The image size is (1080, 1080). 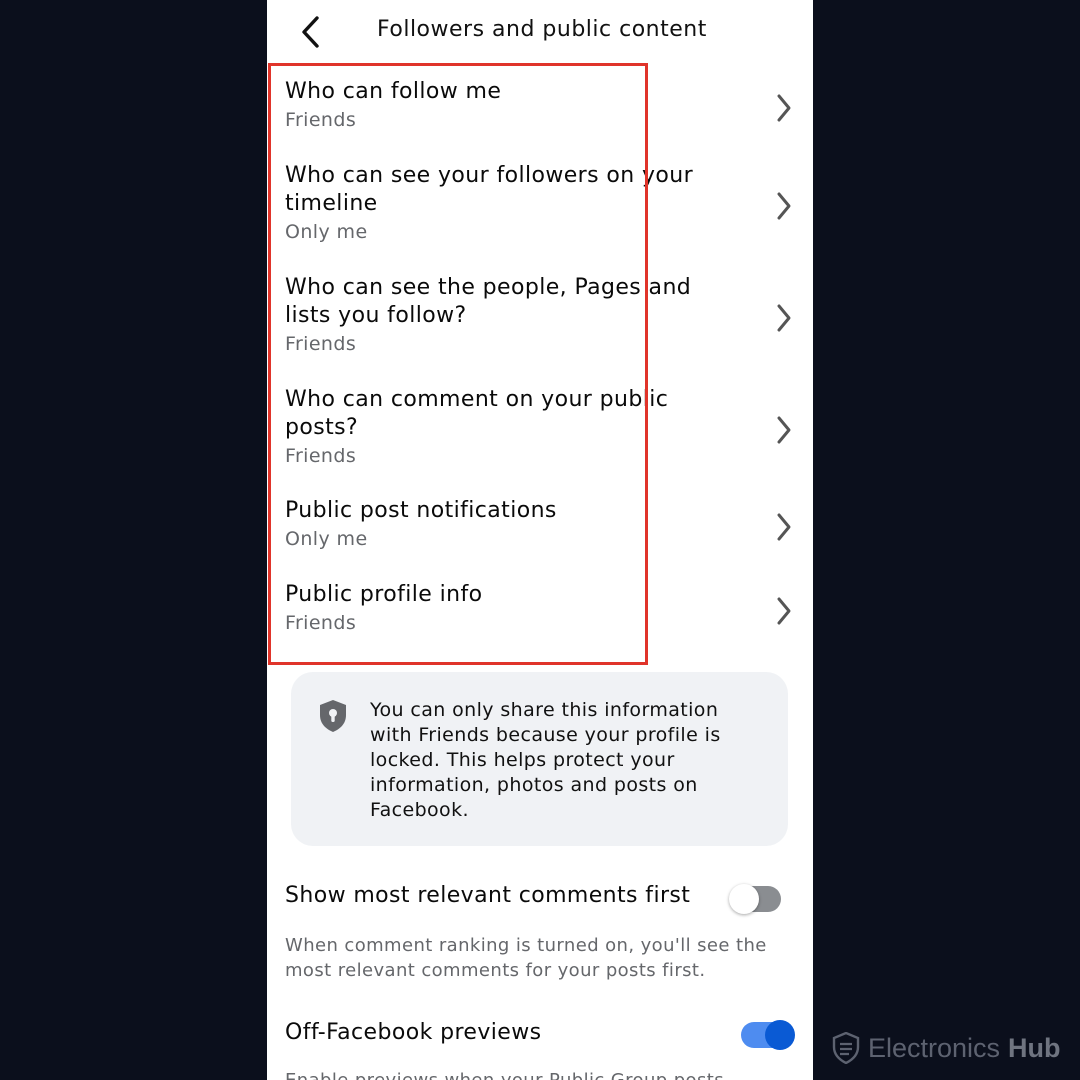 I want to click on row-label: Who can follow me, so click(x=393, y=91).